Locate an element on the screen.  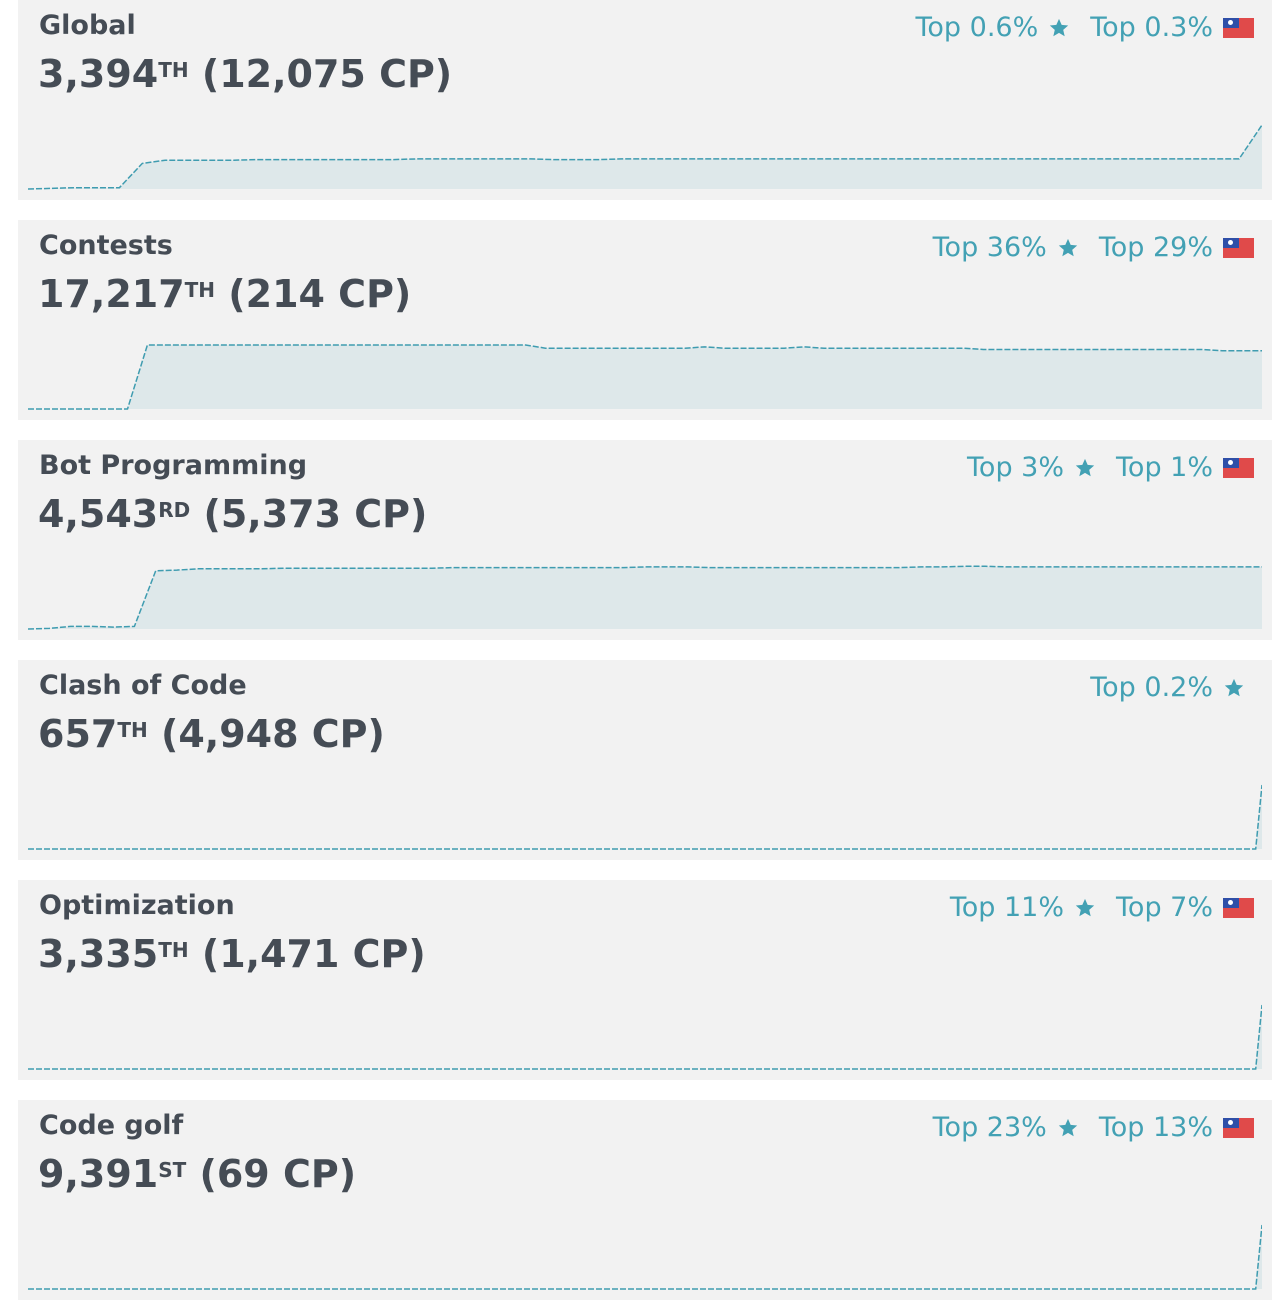
country-percentile: Top 1% is located at coordinates (1164, 467).